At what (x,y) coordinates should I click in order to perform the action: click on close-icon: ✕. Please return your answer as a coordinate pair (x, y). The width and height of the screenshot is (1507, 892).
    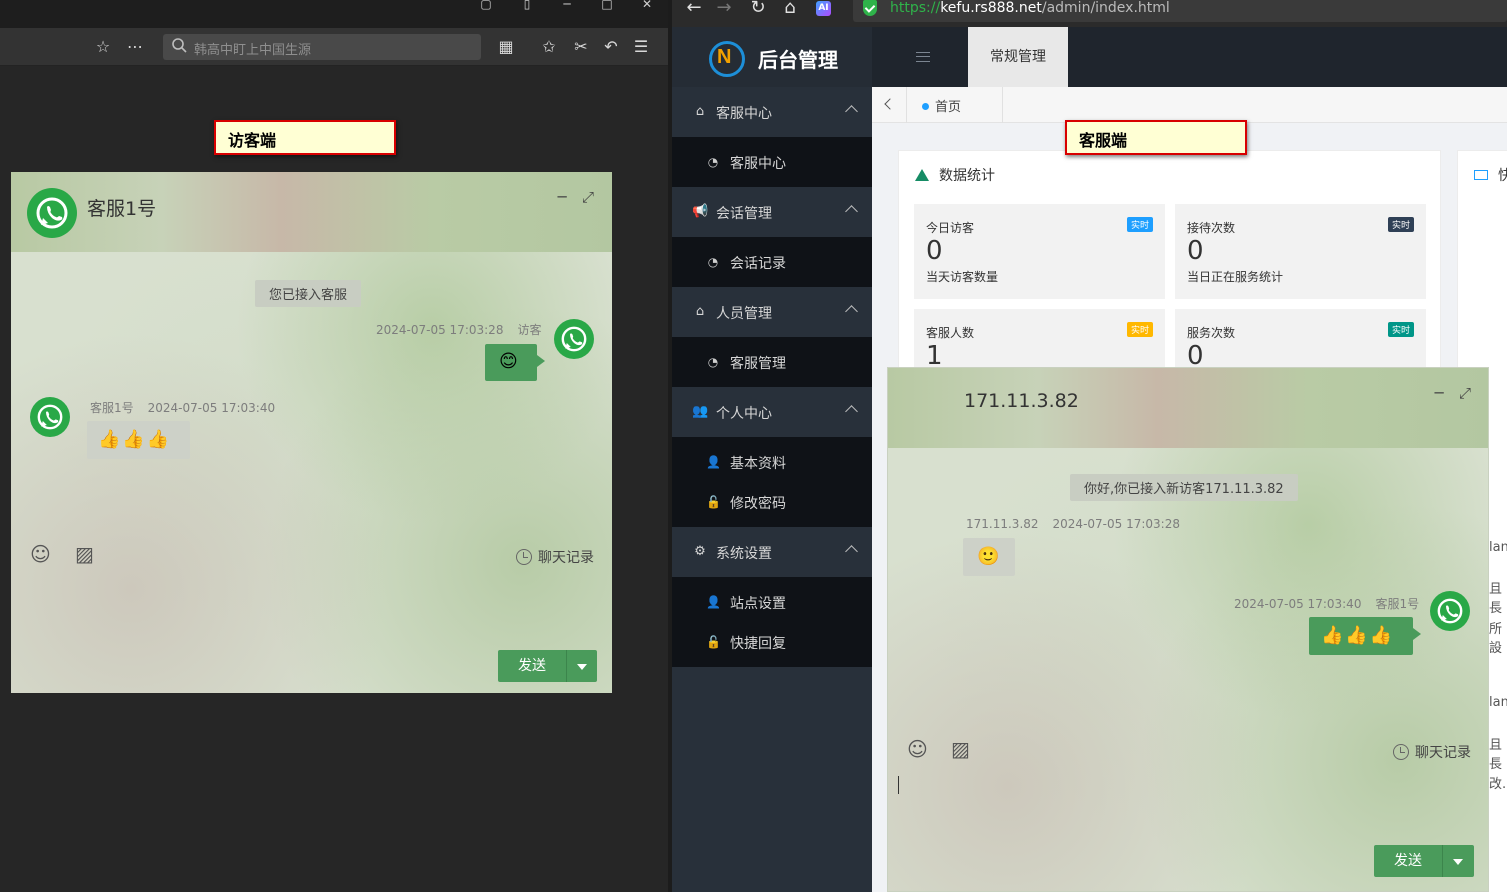
    Looking at the image, I should click on (647, 7).